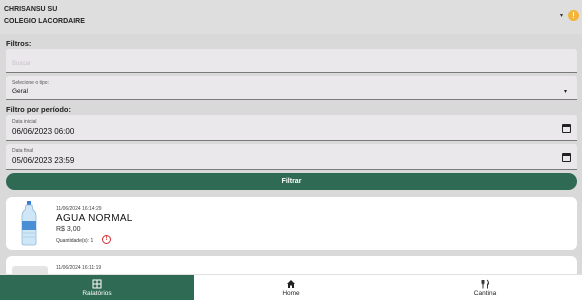 The image size is (582, 300). Describe the element at coordinates (291, 128) in the screenshot. I see `start-date-field: Data inicial 06/06/2023 06:00` at that location.